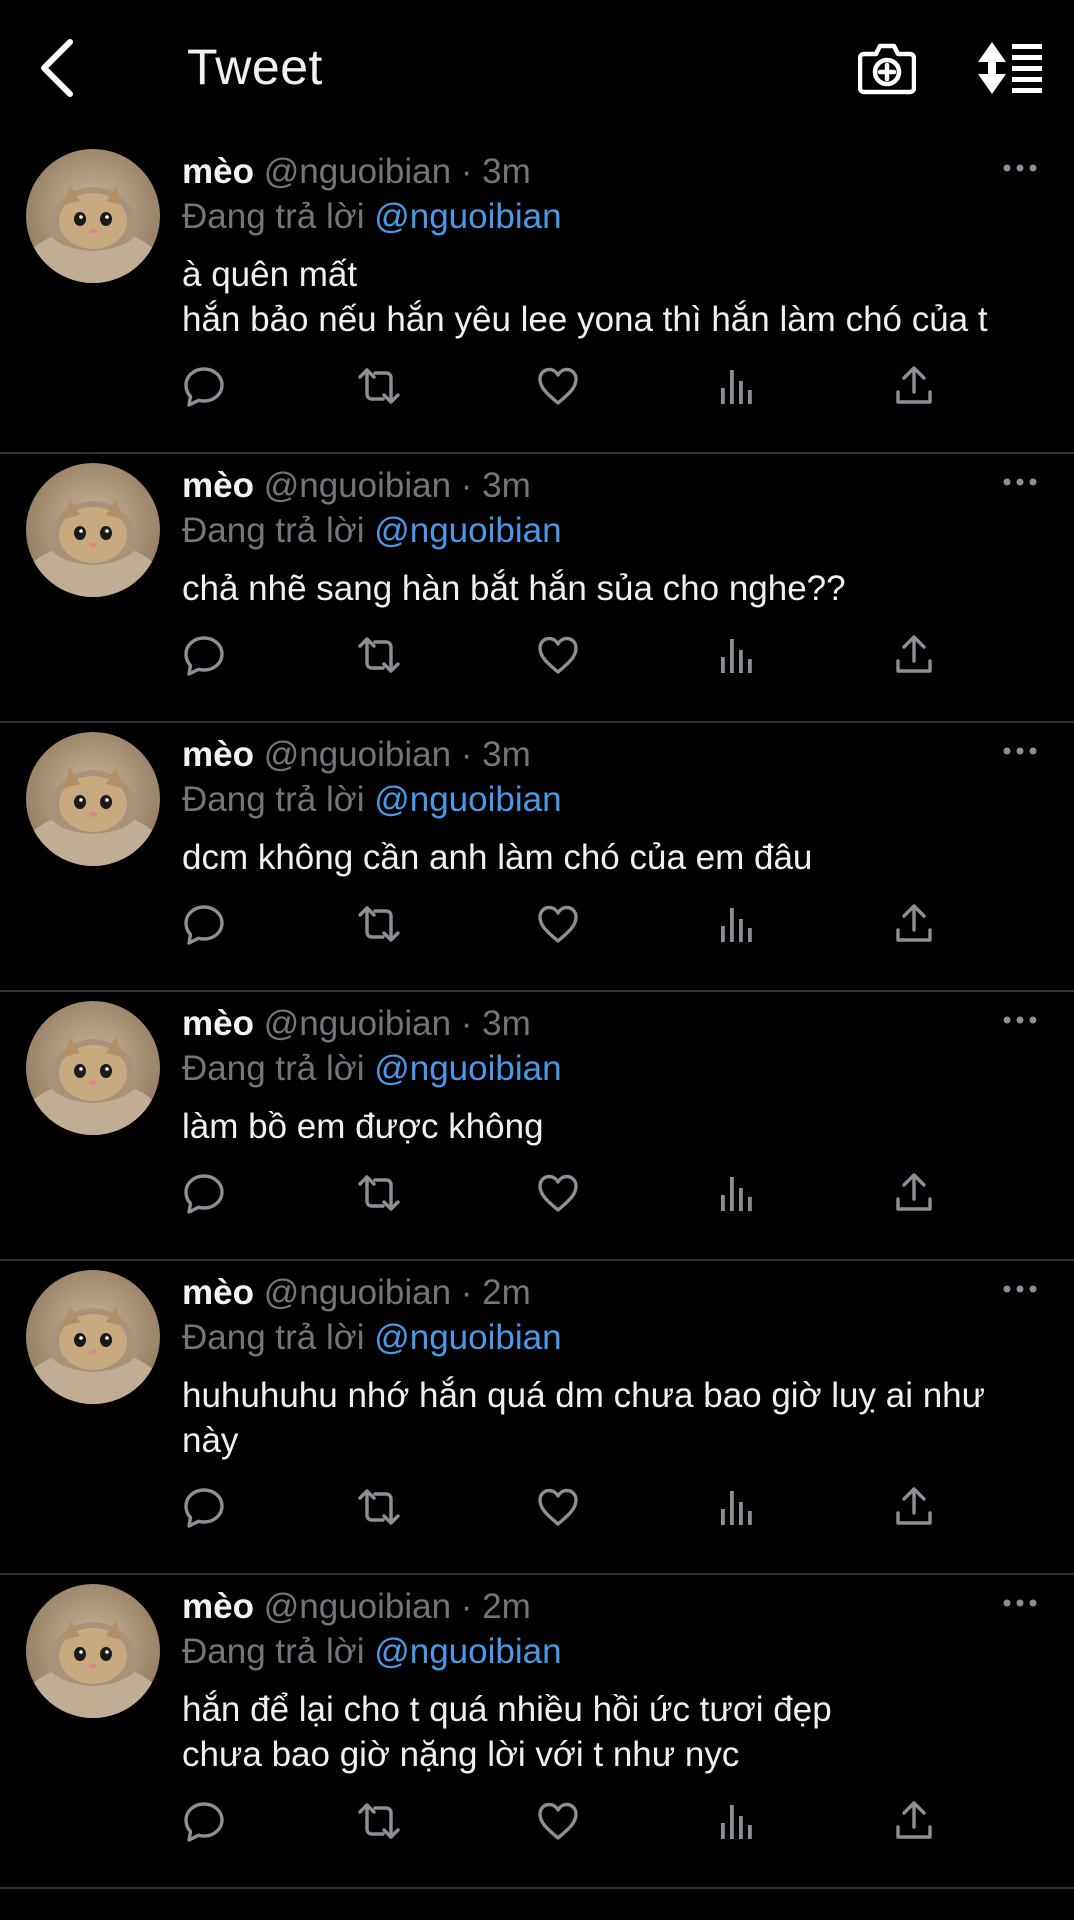  I want to click on camera-button, so click(887, 68).